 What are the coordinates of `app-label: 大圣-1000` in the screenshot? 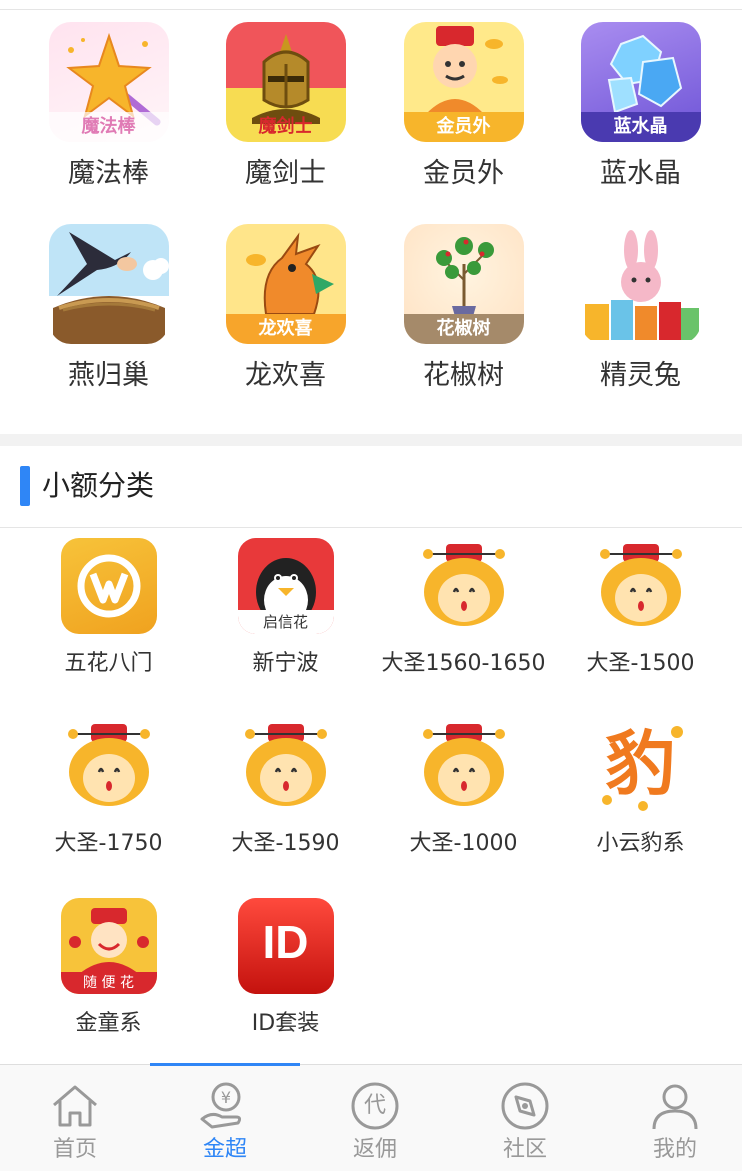 It's located at (463, 843).